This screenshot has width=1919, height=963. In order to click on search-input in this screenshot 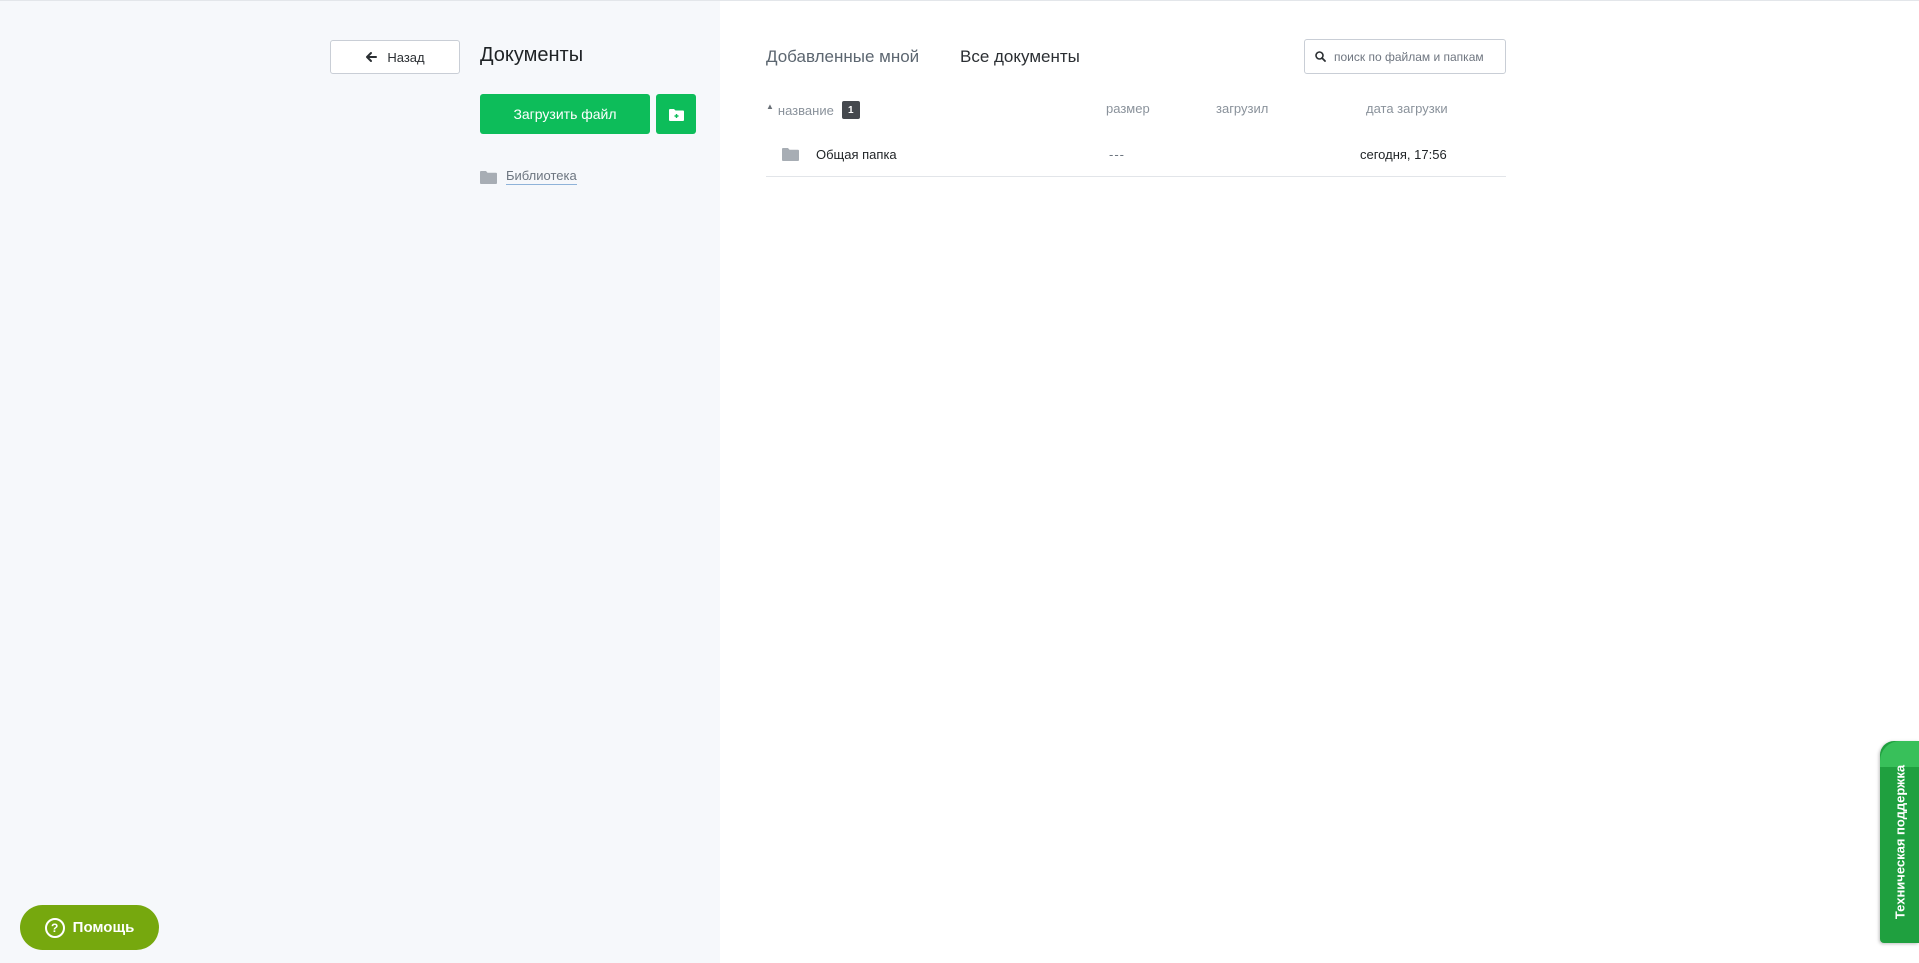, I will do `click(1409, 56)`.